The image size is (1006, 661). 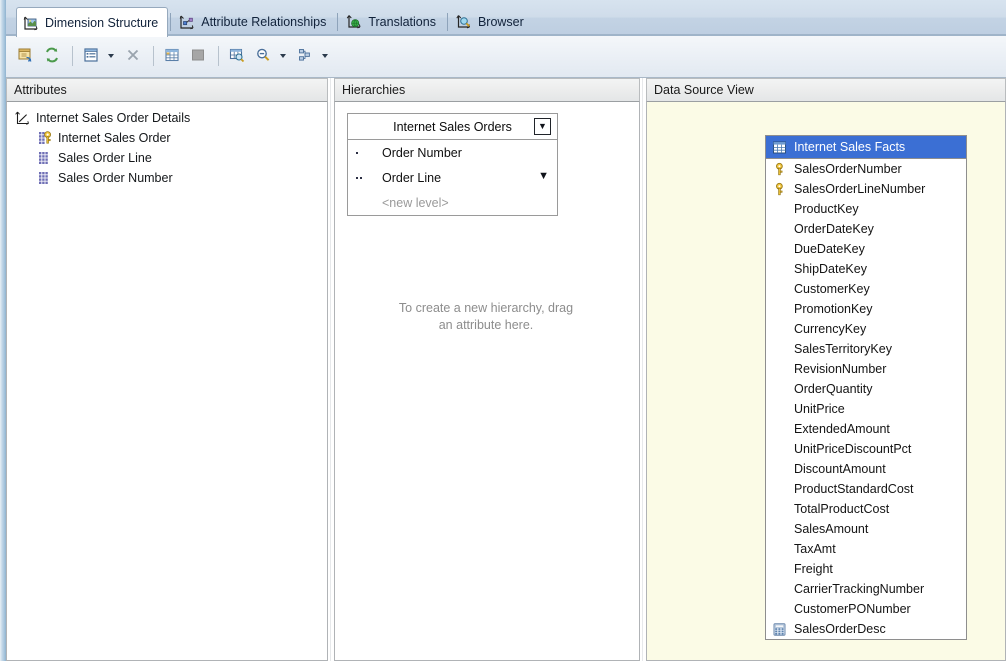 I want to click on dsv-column-row: PromotionKey, so click(x=866, y=309).